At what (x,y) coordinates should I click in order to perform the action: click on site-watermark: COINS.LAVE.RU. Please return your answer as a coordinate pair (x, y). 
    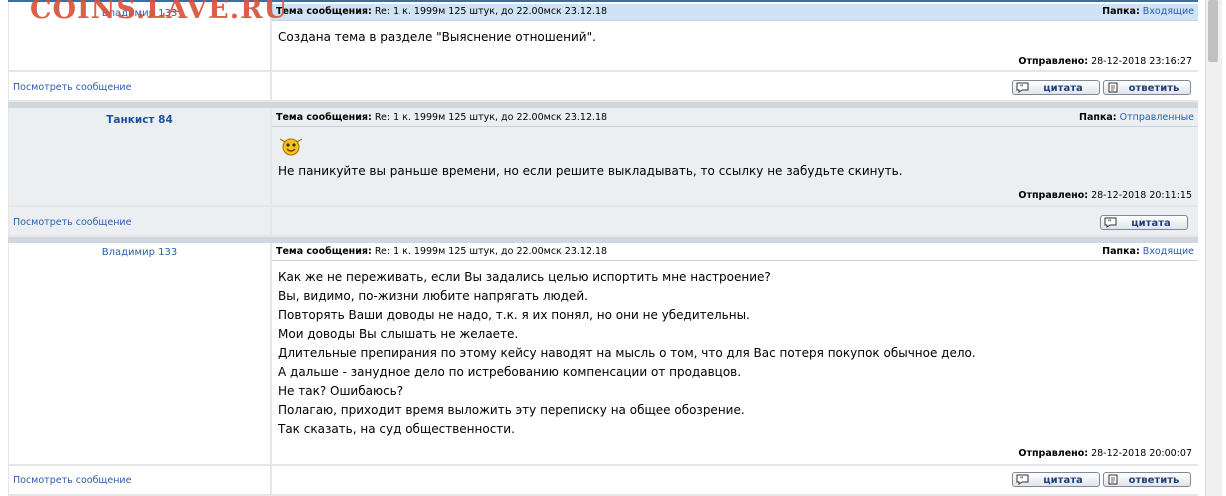
    Looking at the image, I should click on (159, 12).